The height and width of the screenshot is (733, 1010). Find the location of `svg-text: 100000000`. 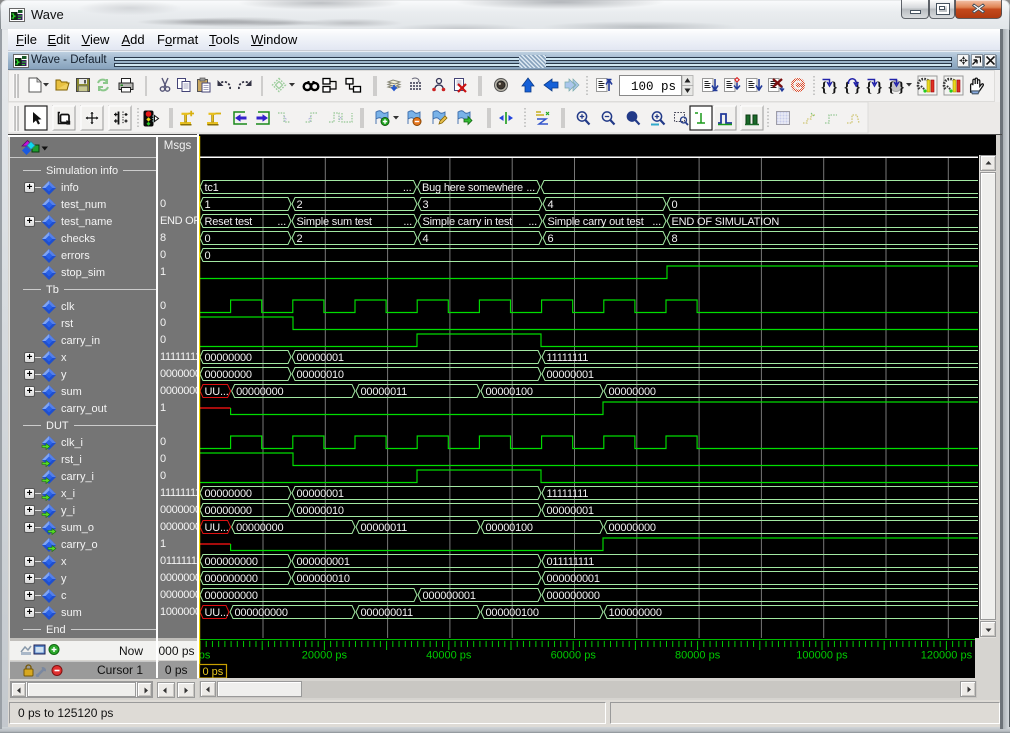

svg-text: 100000000 is located at coordinates (635, 613).